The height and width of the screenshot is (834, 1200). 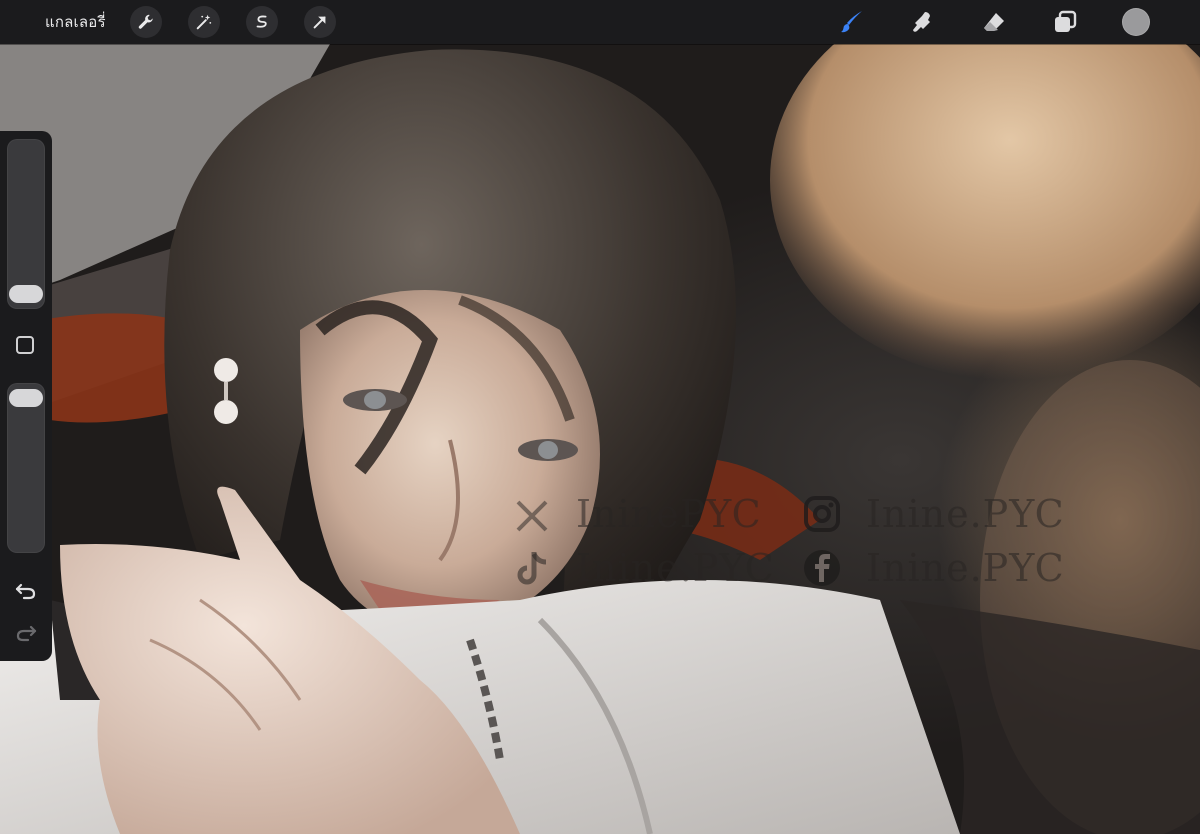 What do you see at coordinates (675, 568) in the screenshot?
I see `watermark-tiktok-handle: Inine.PYC` at bounding box center [675, 568].